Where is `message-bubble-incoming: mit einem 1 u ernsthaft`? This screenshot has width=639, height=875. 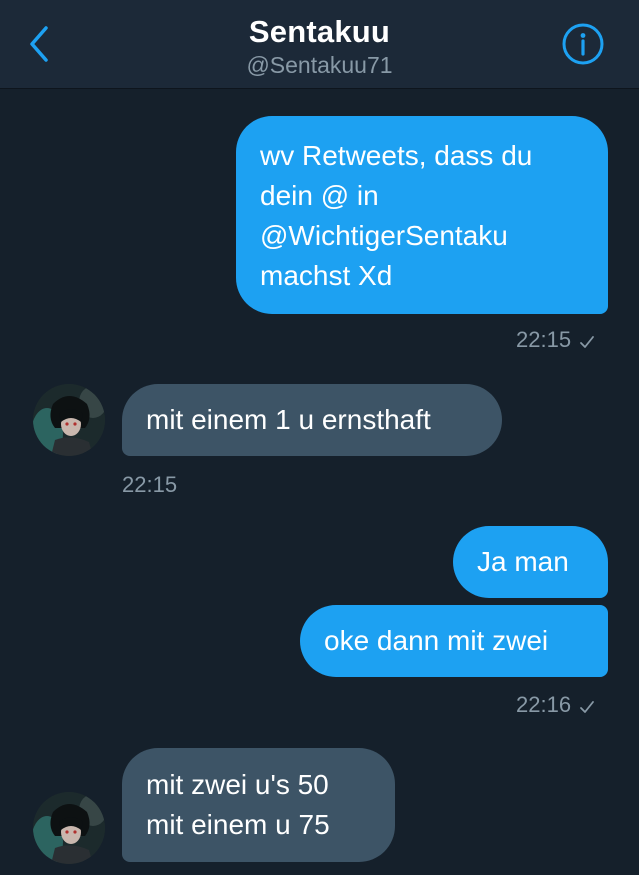
message-bubble-incoming: mit einem 1 u ernsthaft is located at coordinates (312, 420).